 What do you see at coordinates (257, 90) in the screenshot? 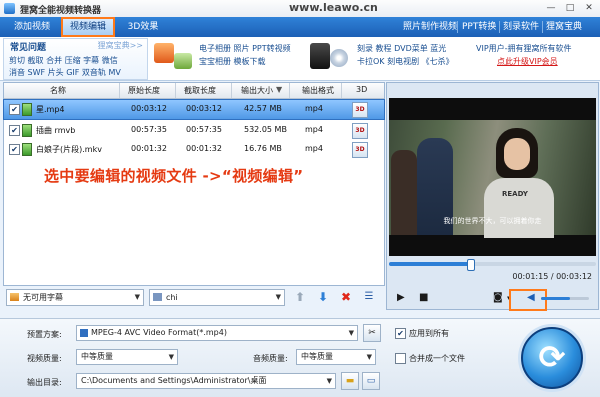
I see `col-output-size: 输出大小` at bounding box center [257, 90].